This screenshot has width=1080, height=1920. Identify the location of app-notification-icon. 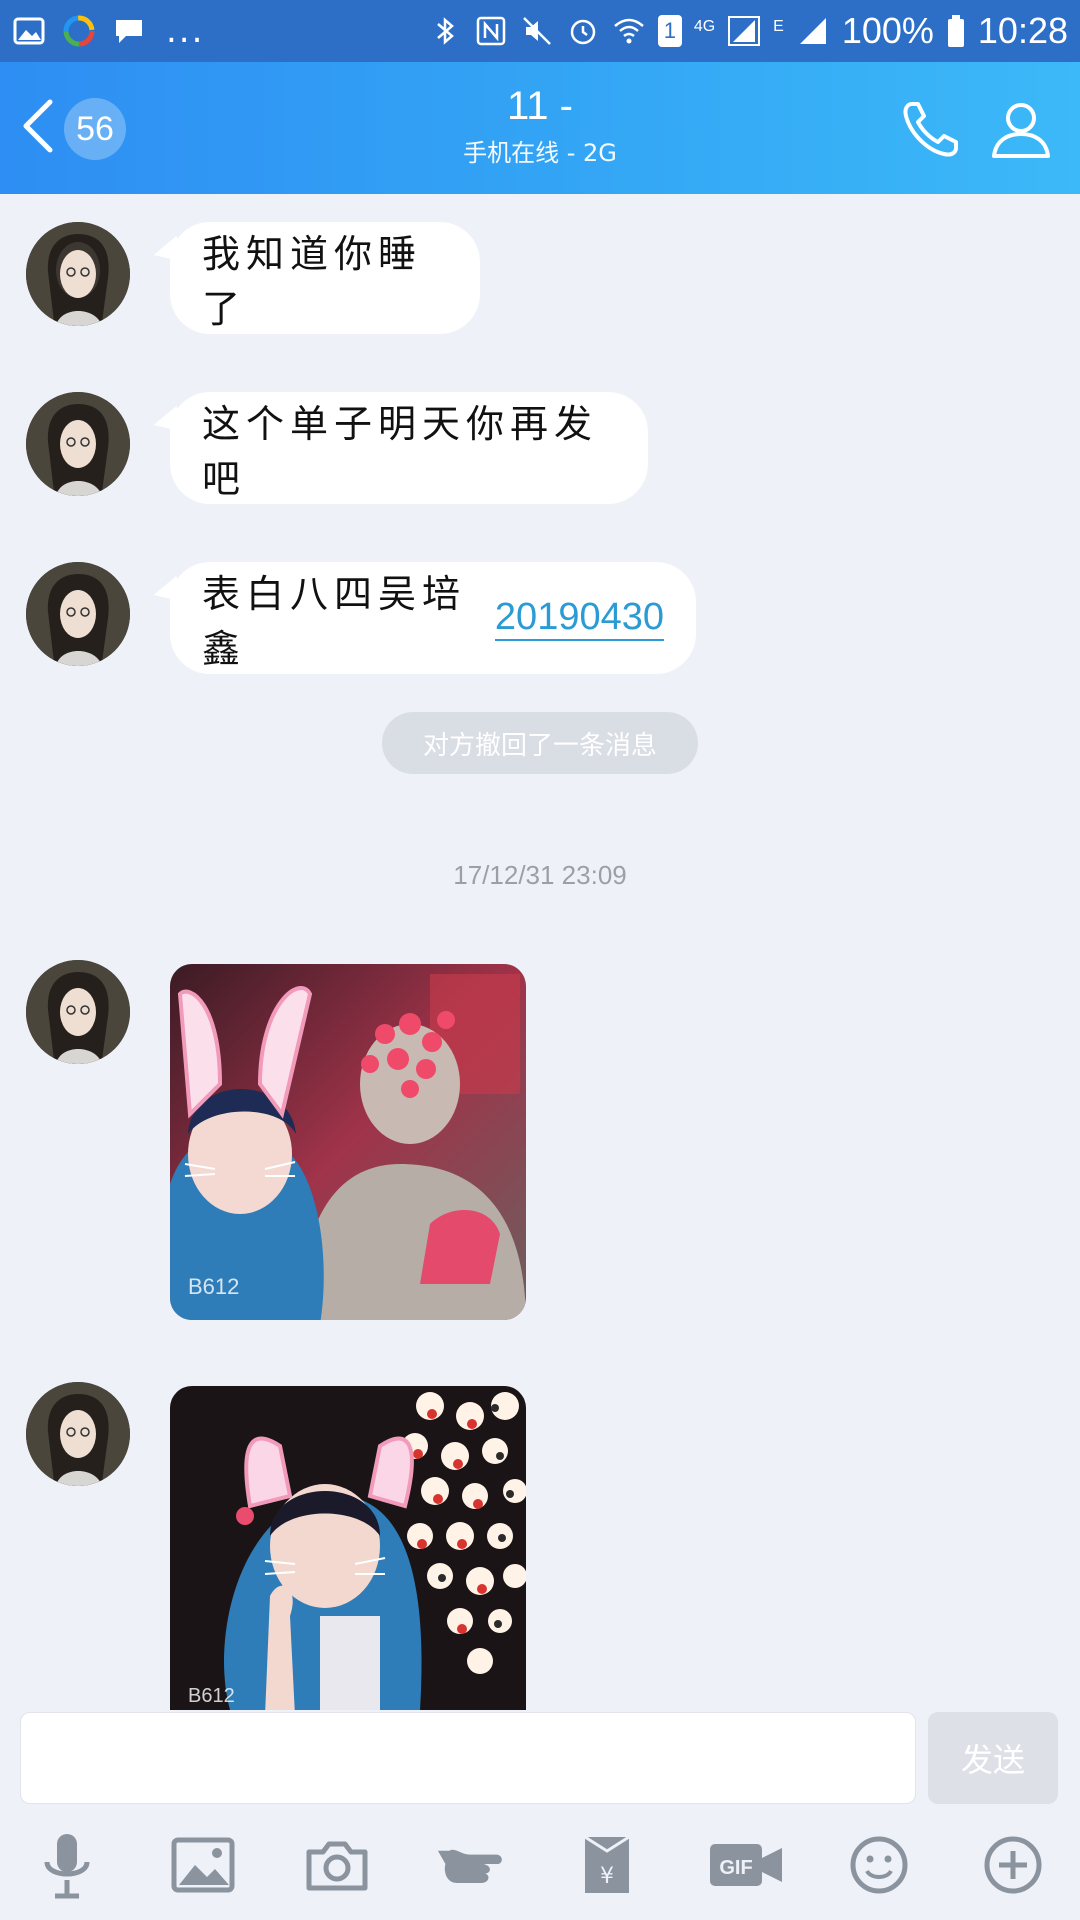
(79, 31).